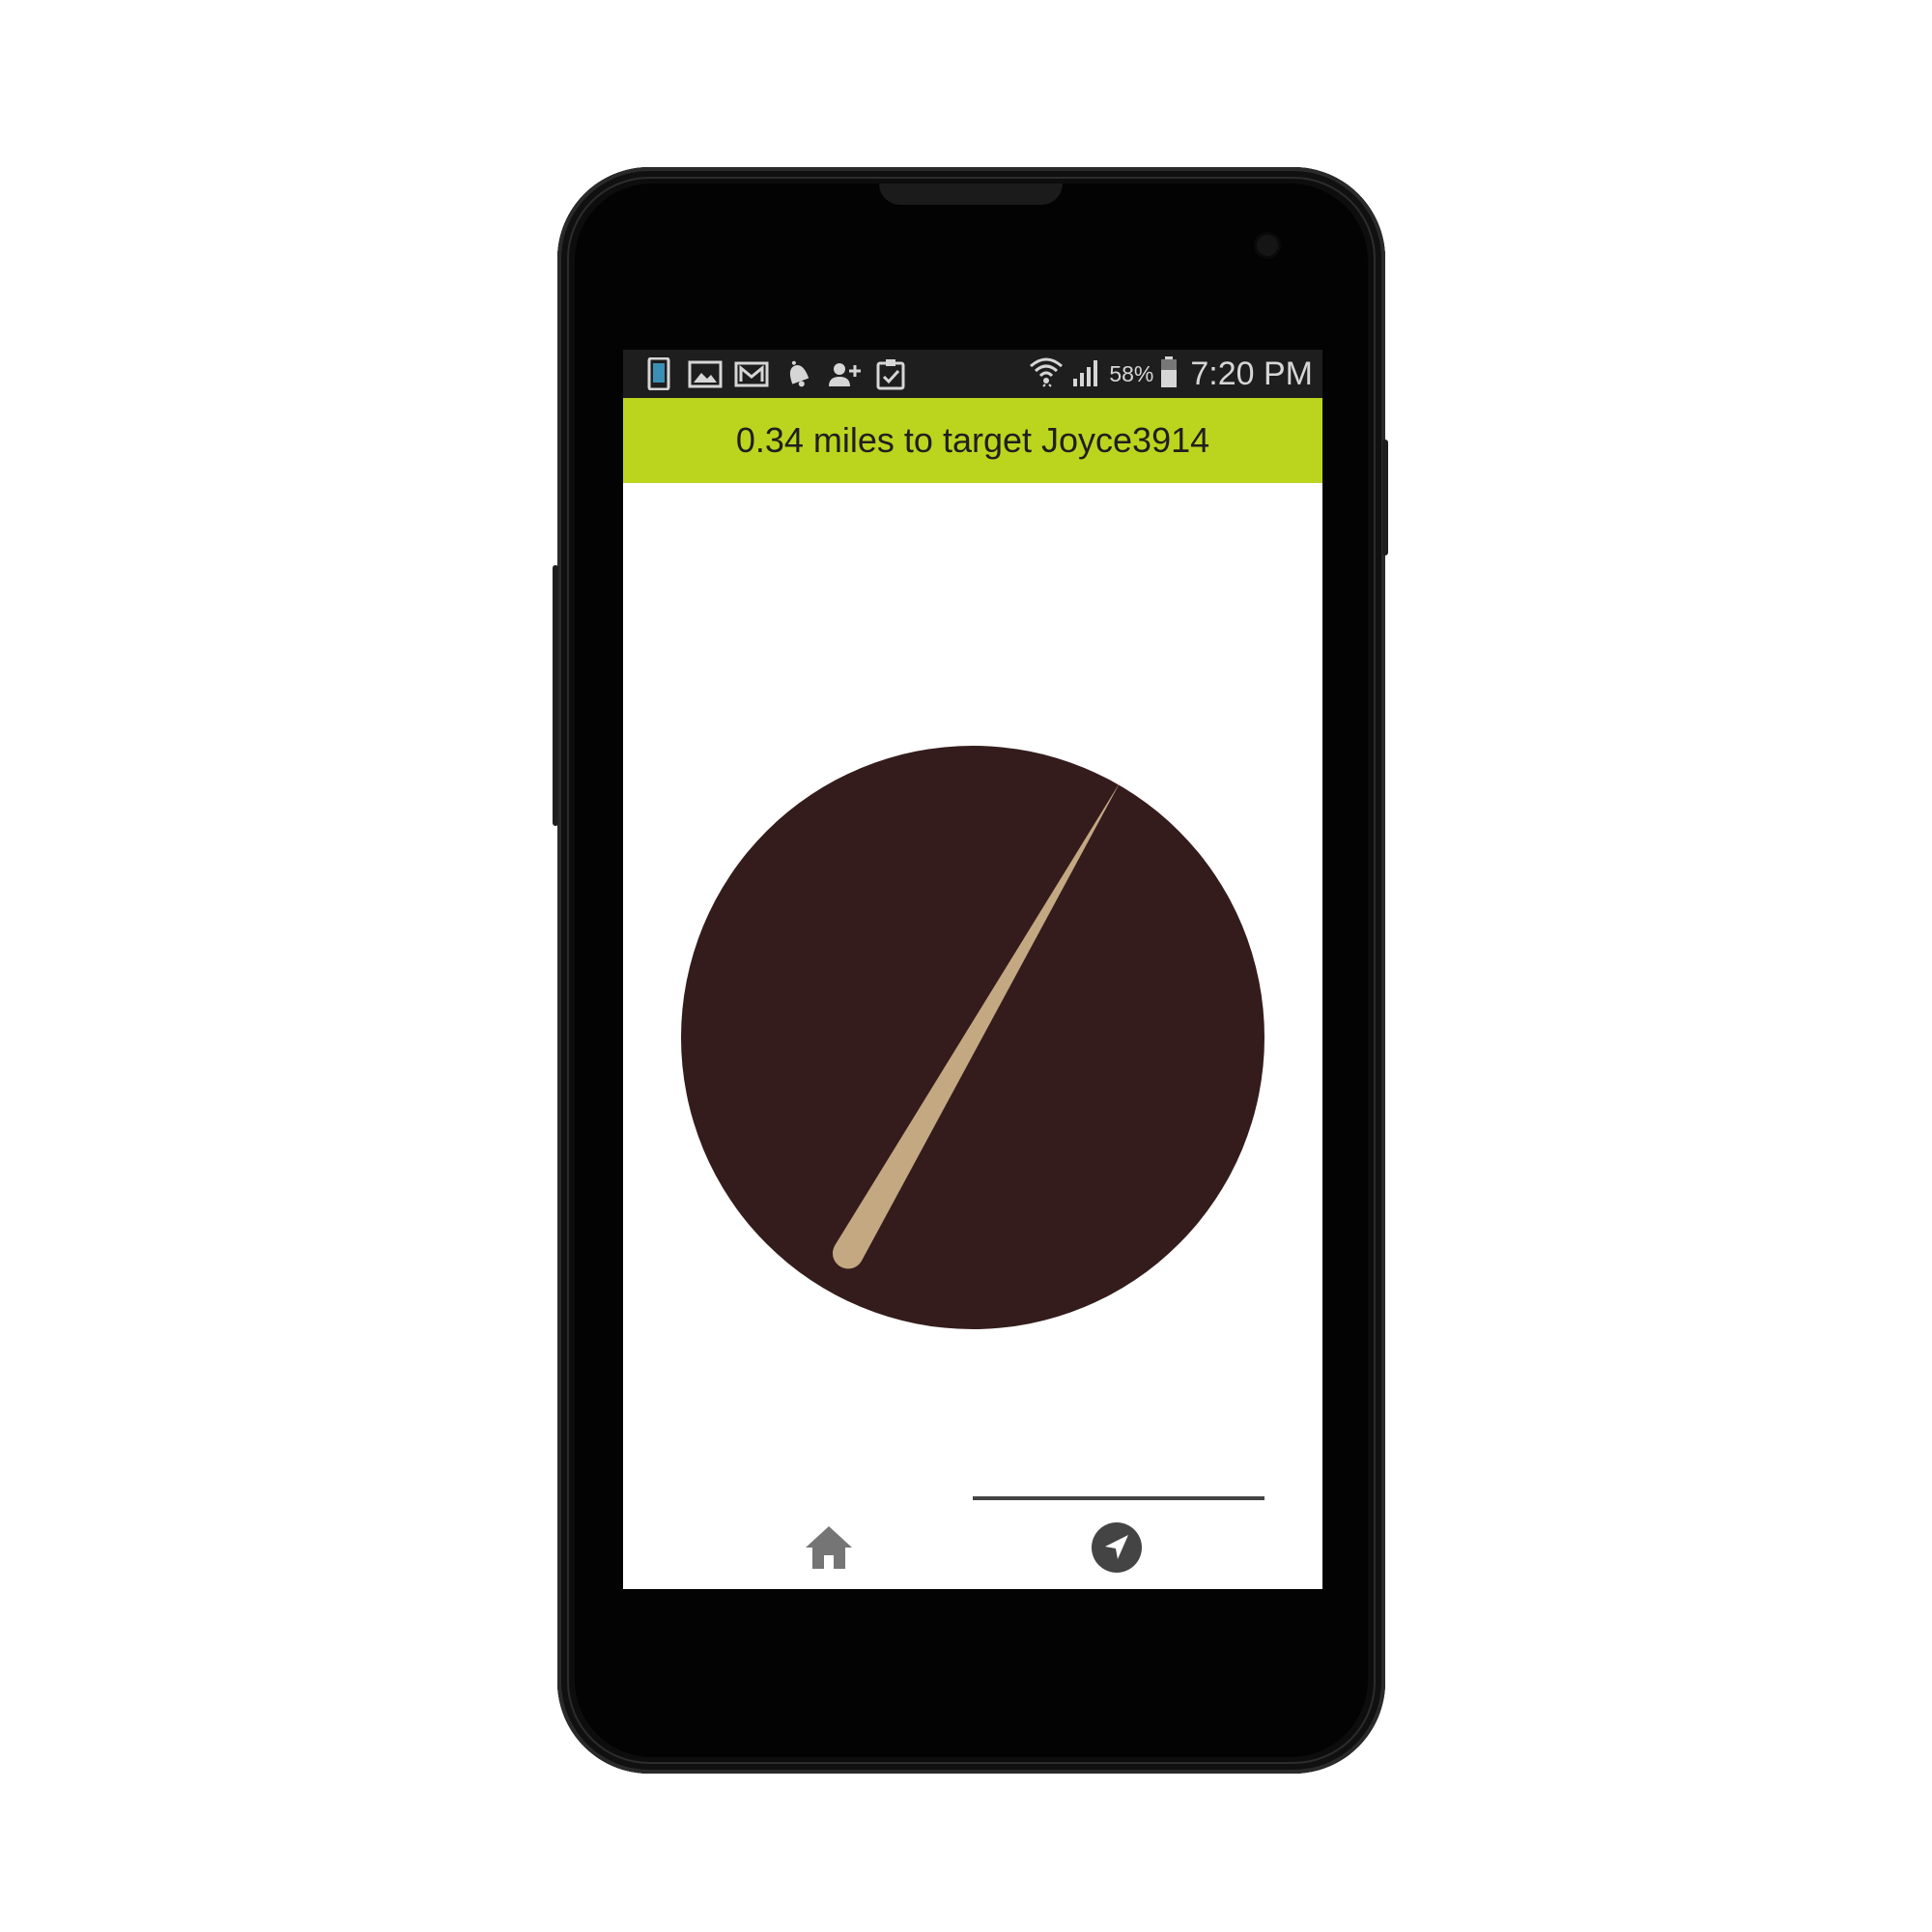  What do you see at coordinates (798, 373) in the screenshot?
I see `bell-icon` at bounding box center [798, 373].